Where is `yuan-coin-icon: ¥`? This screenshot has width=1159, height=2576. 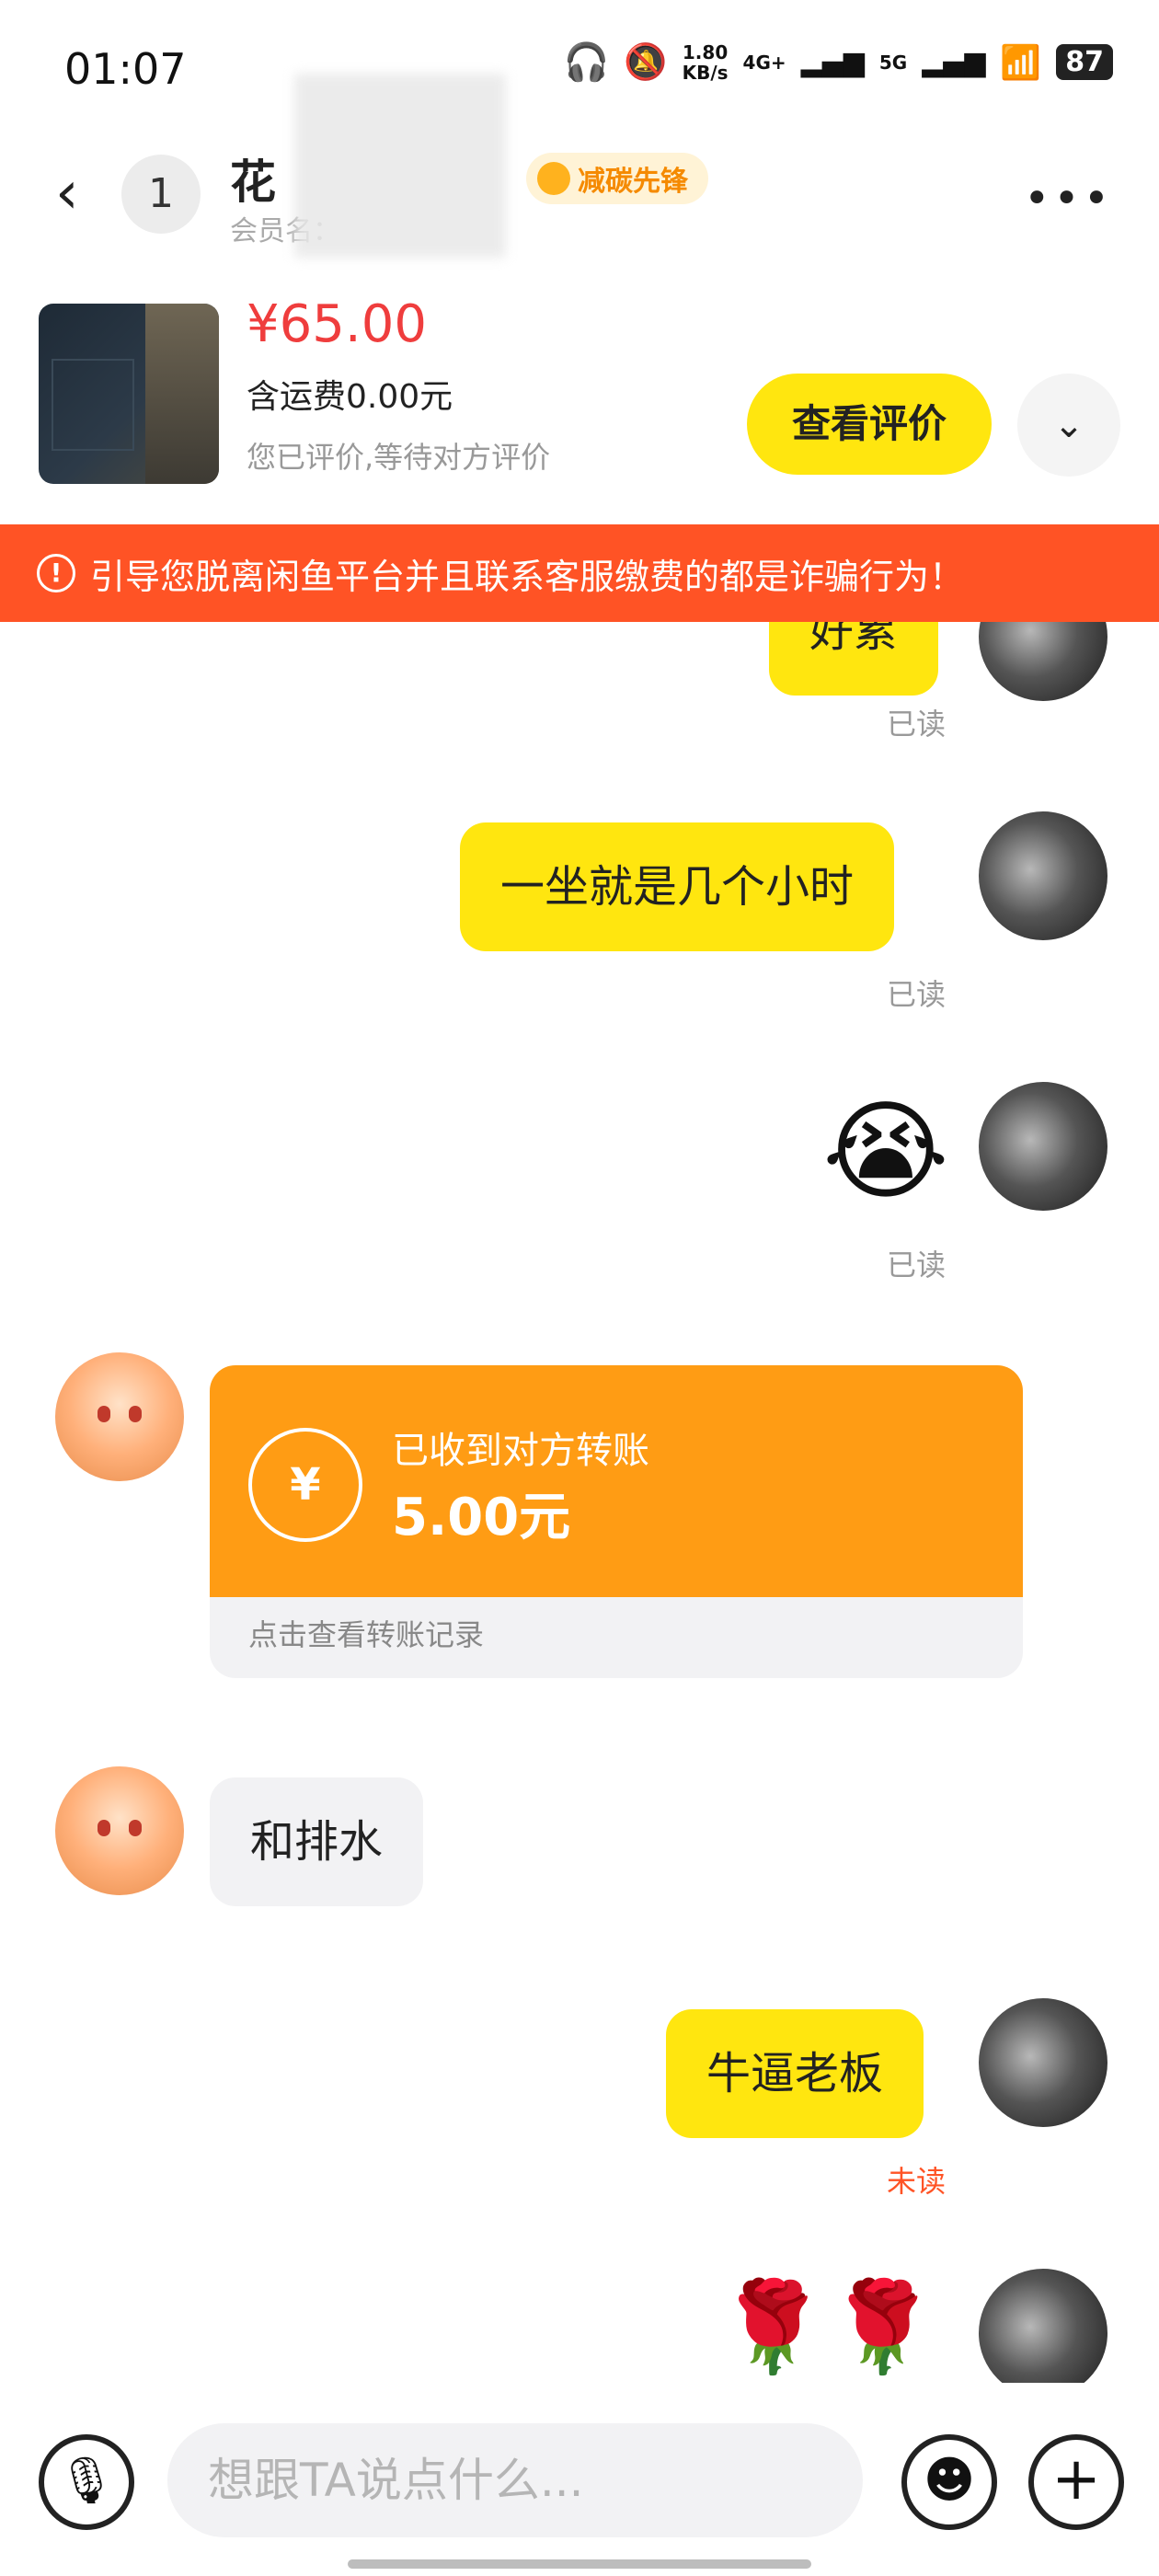
yuan-coin-icon: ¥ is located at coordinates (305, 1485).